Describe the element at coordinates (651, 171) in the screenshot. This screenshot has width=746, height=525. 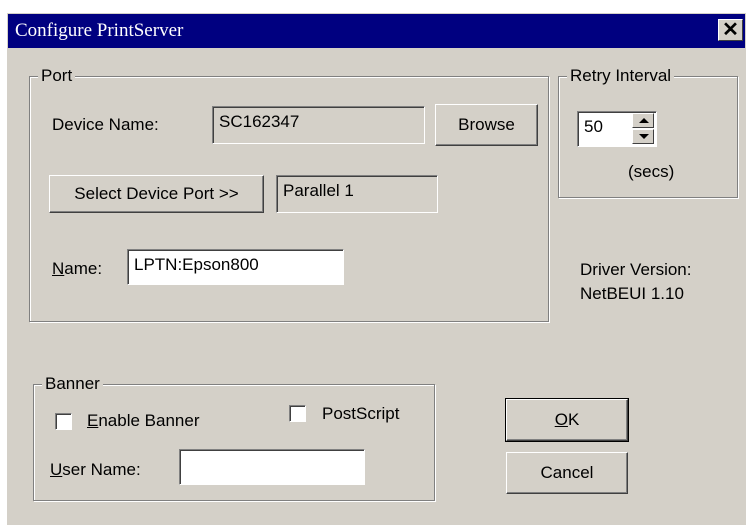
I see `retry-unit-label: (secs)` at that location.